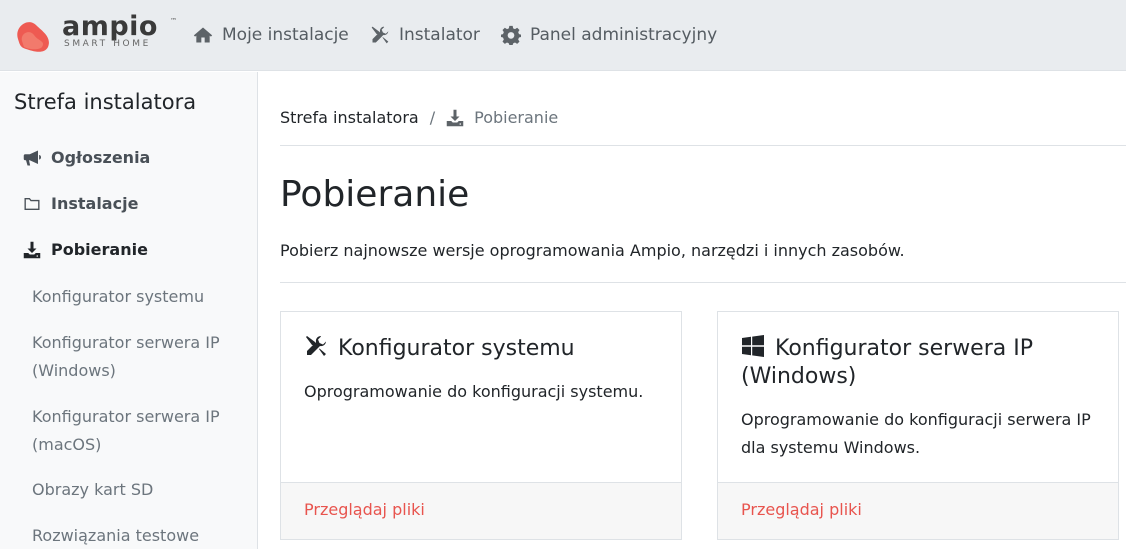 This screenshot has width=1126, height=549. What do you see at coordinates (95, 203) in the screenshot?
I see `sidebar-item-label: Instalacje` at bounding box center [95, 203].